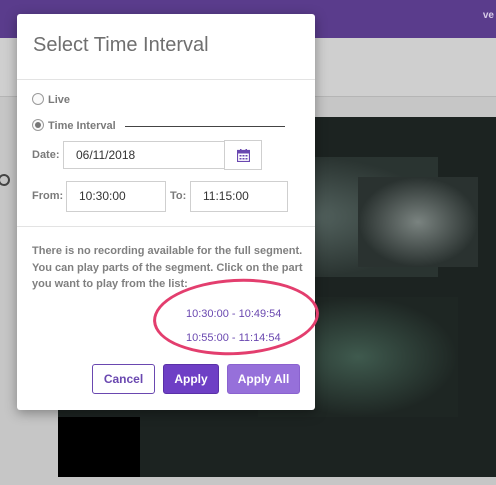 This screenshot has height=485, width=496. I want to click on calendar-icon, so click(243, 155).